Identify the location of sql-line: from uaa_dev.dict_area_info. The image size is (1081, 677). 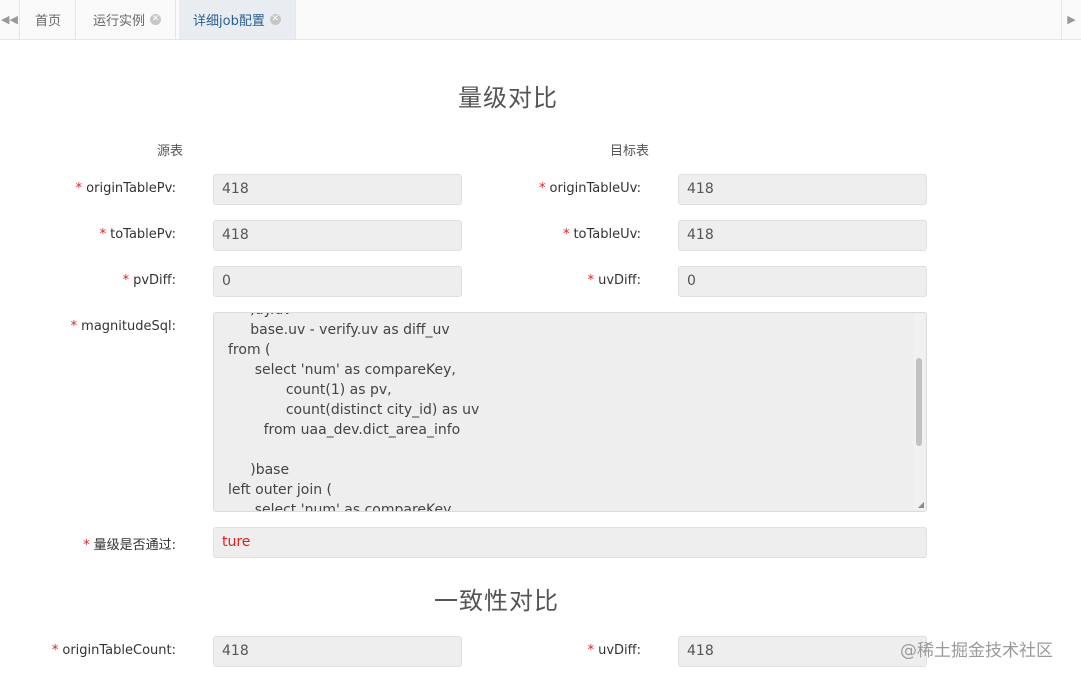
(344, 430).